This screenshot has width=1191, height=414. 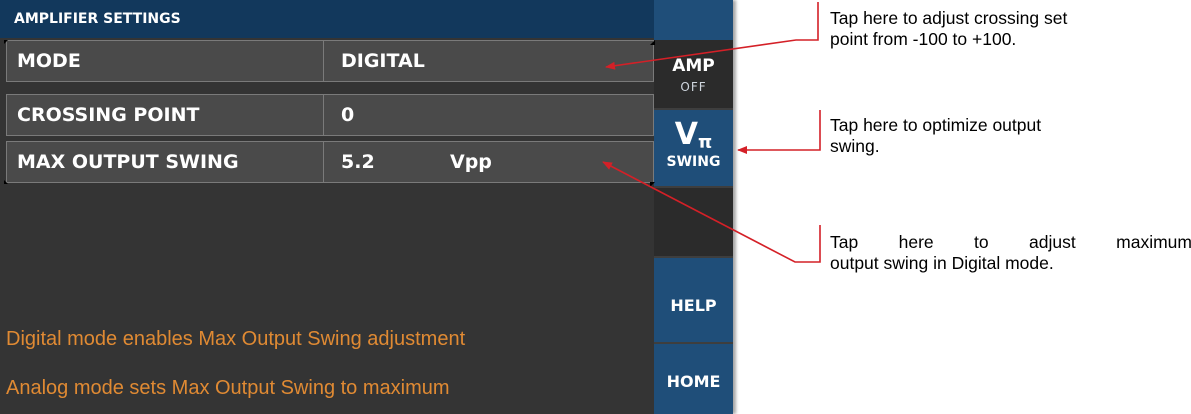 I want to click on annotation-arrows, so click(x=711, y=132).